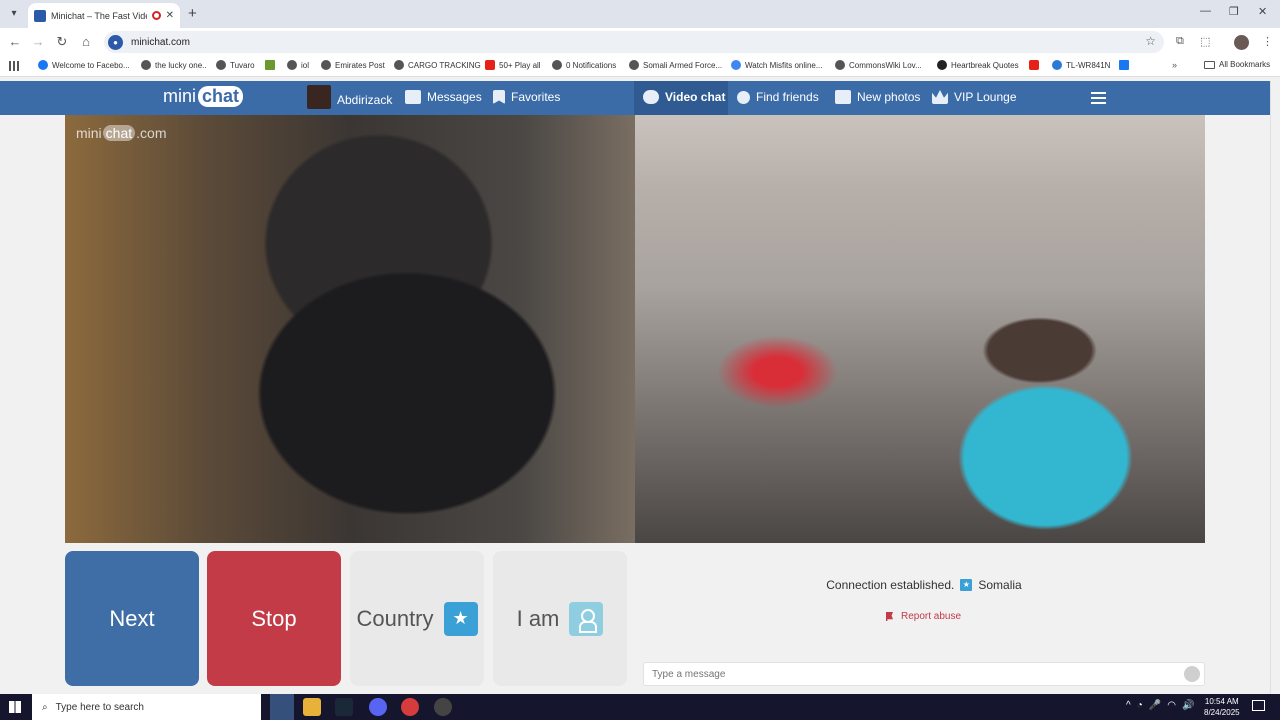  What do you see at coordinates (443, 97) in the screenshot?
I see `nav-messages: Messages` at bounding box center [443, 97].